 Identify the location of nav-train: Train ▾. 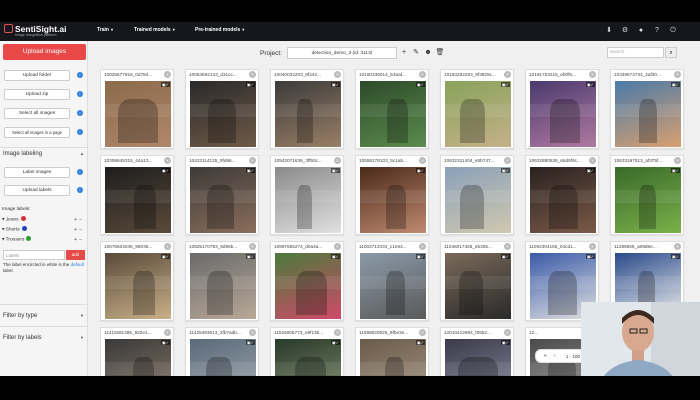
(105, 30).